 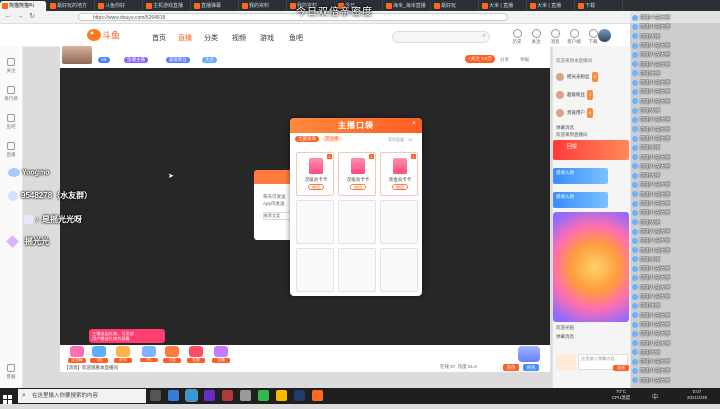 I want to click on gift-item: 宝箱, so click(x=221, y=354).